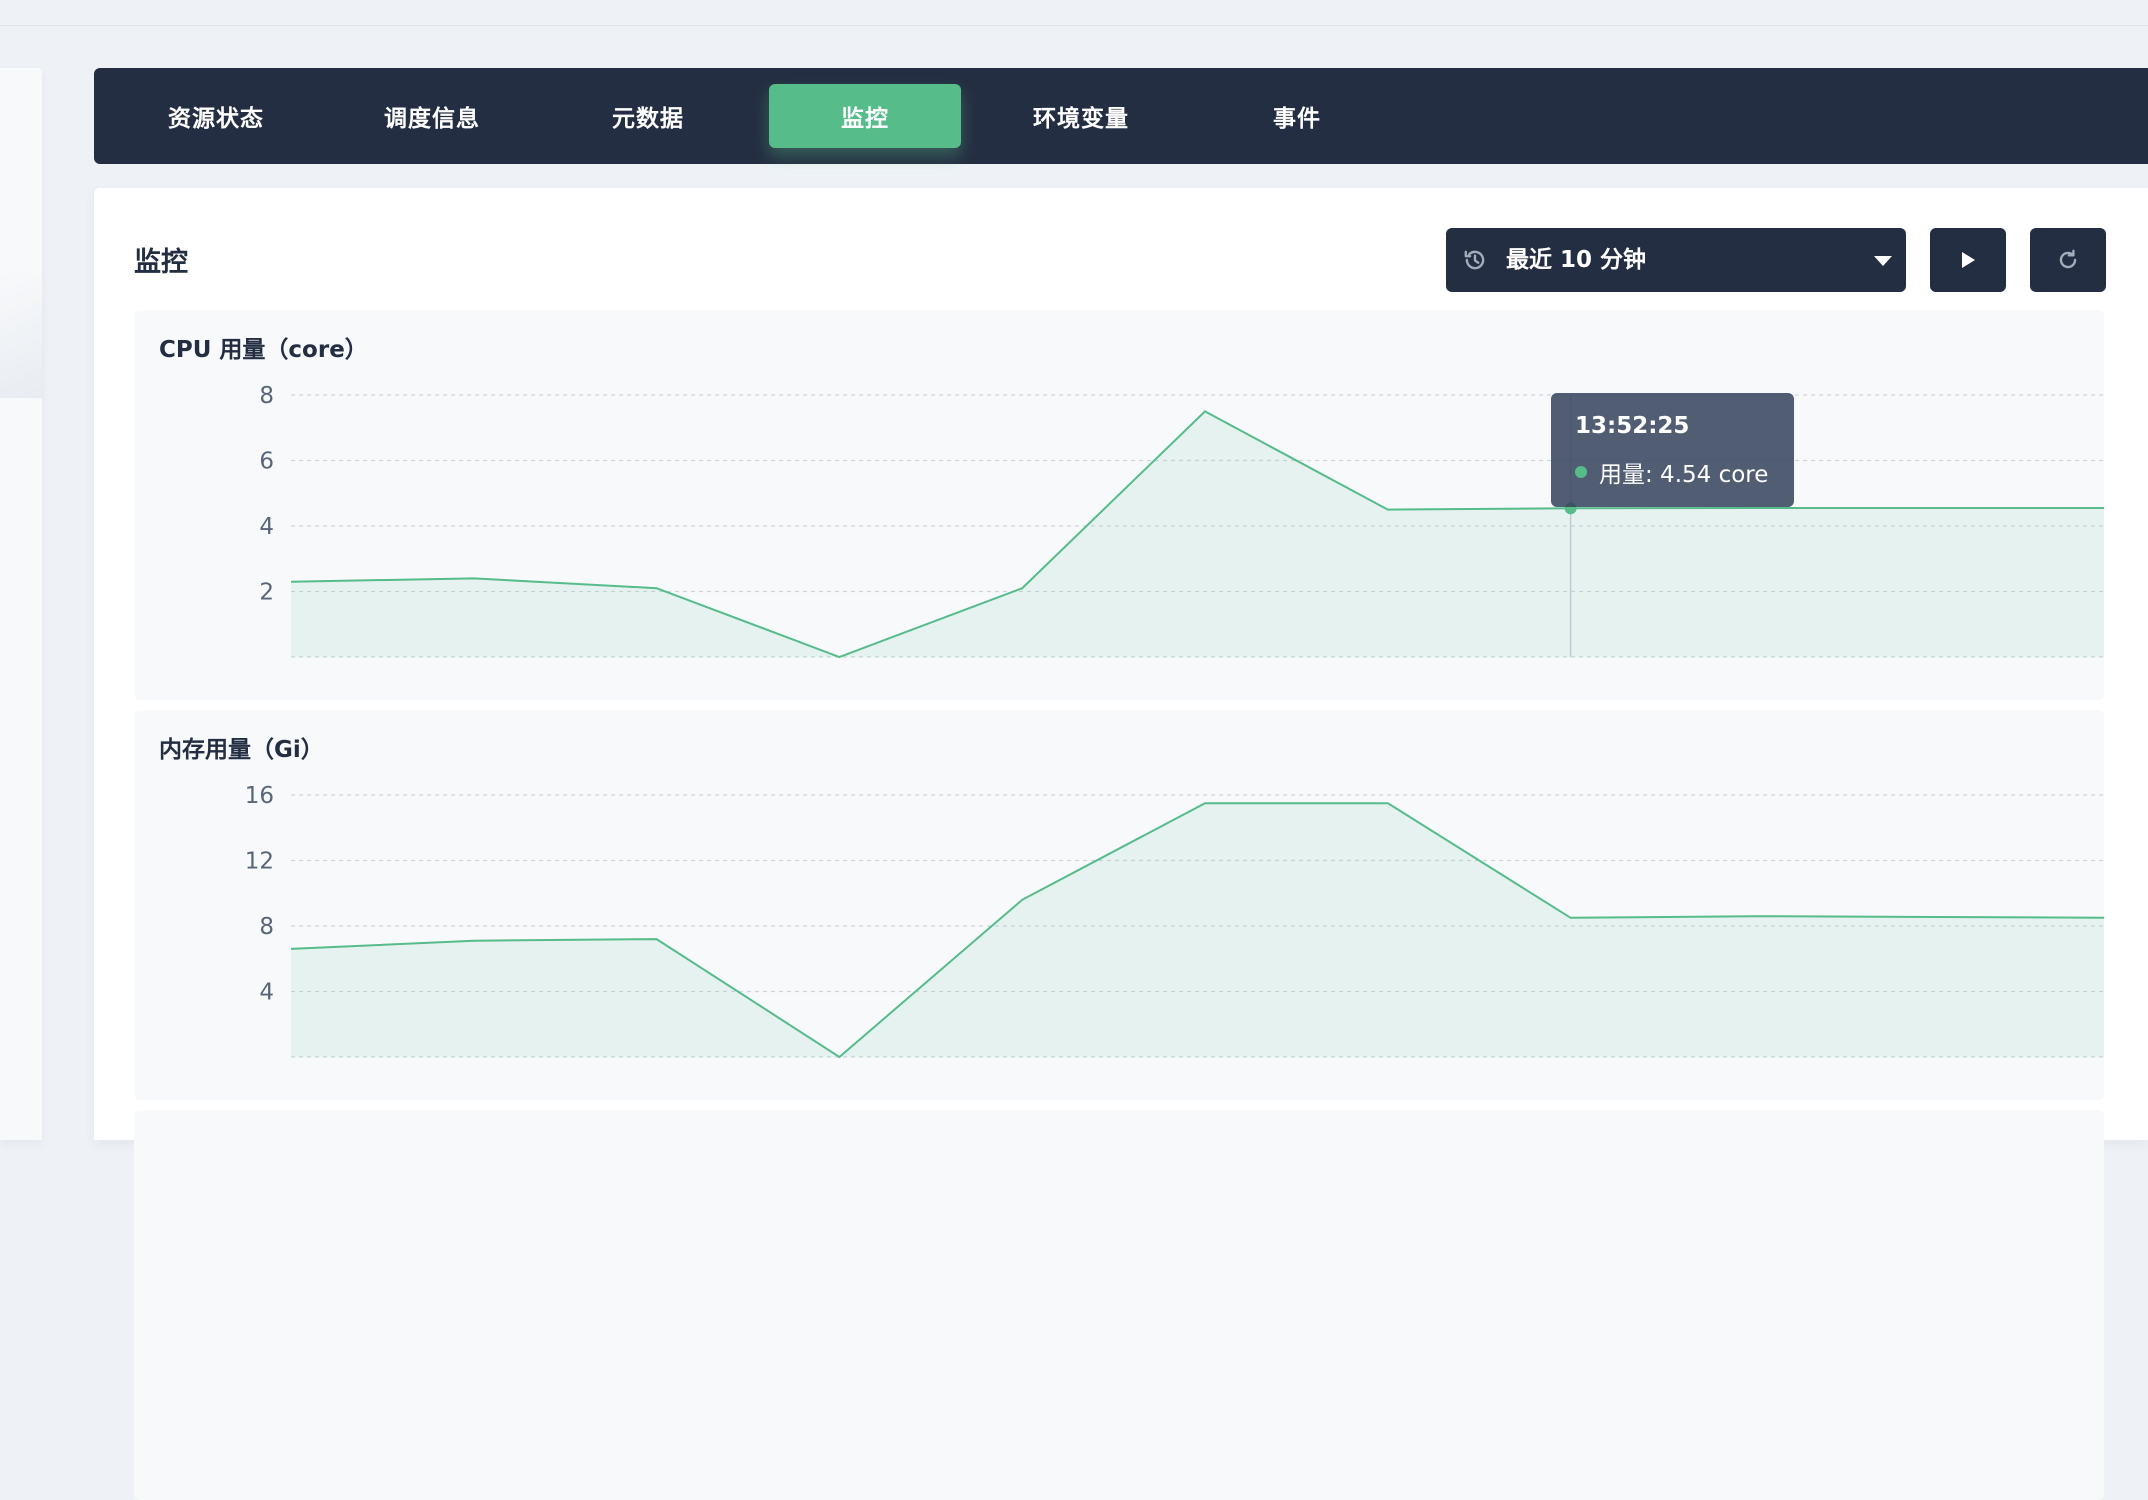 This screenshot has height=1500, width=2148. I want to click on y-tick-label: 6, so click(266, 462).